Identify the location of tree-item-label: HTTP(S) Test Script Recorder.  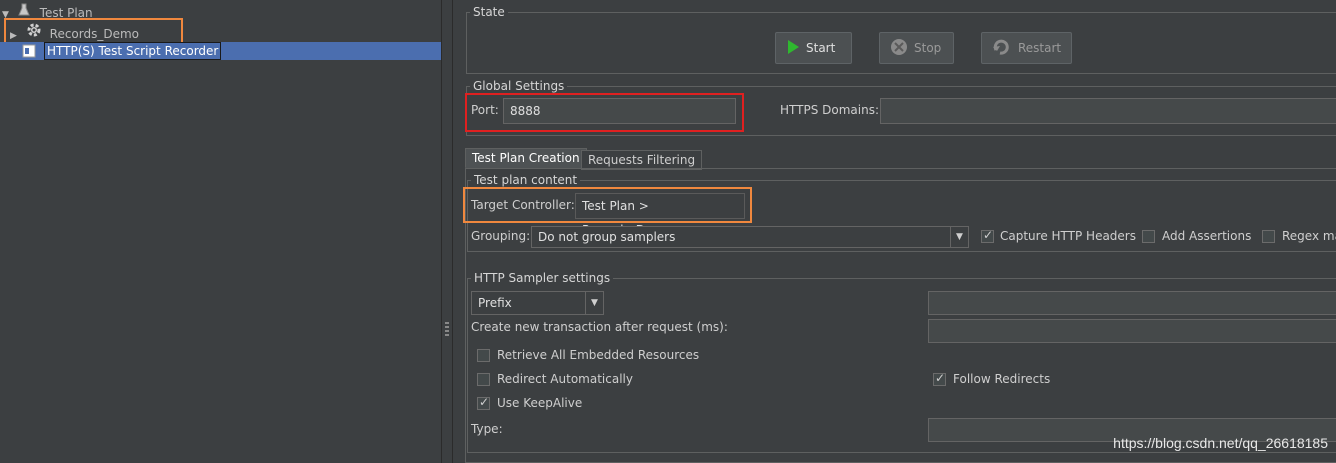
(133, 51).